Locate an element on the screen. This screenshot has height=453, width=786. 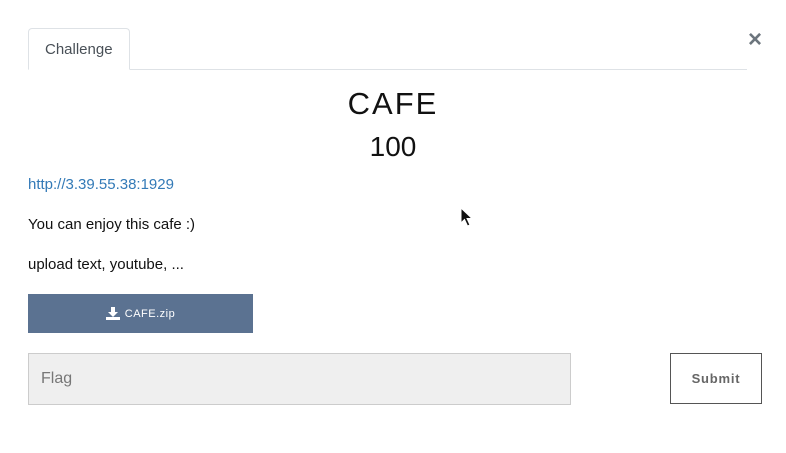
close-button: × is located at coordinates (755, 40).